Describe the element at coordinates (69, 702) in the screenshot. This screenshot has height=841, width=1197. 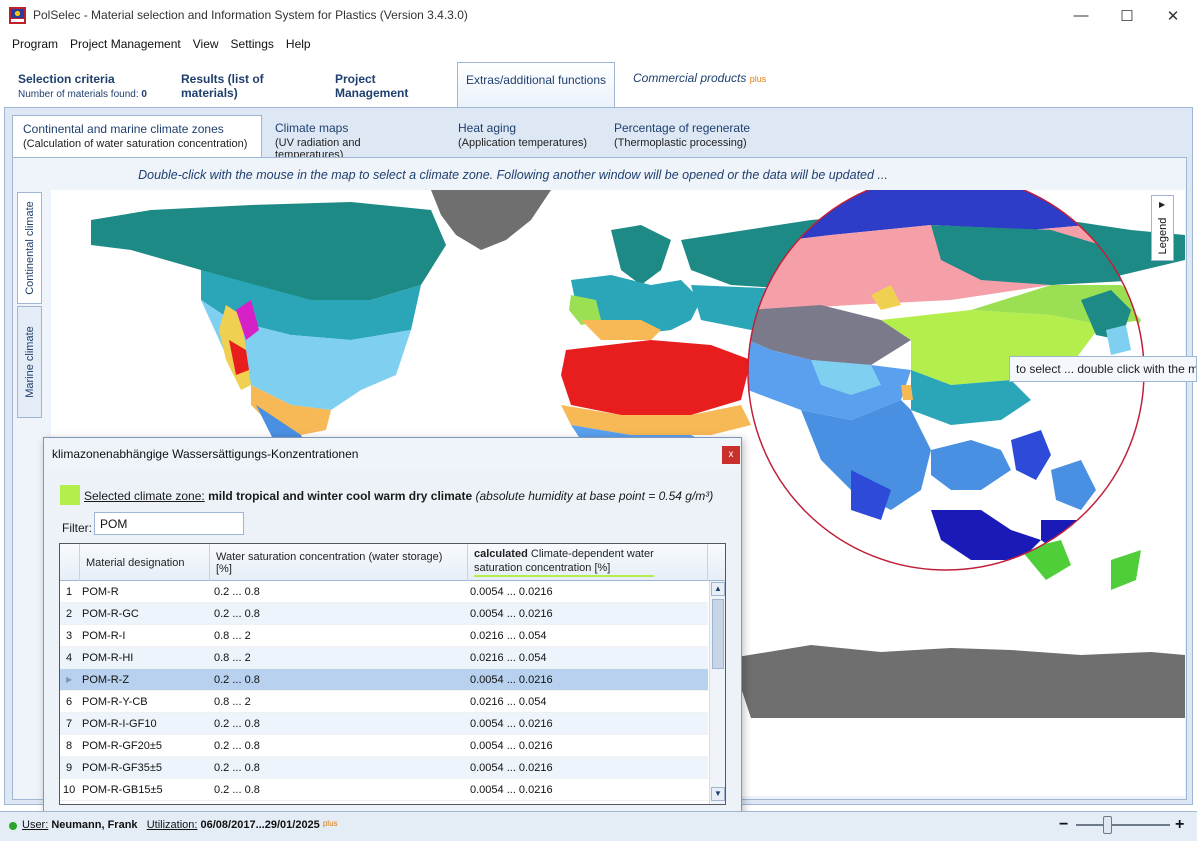
I see `row-number: 6` at that location.